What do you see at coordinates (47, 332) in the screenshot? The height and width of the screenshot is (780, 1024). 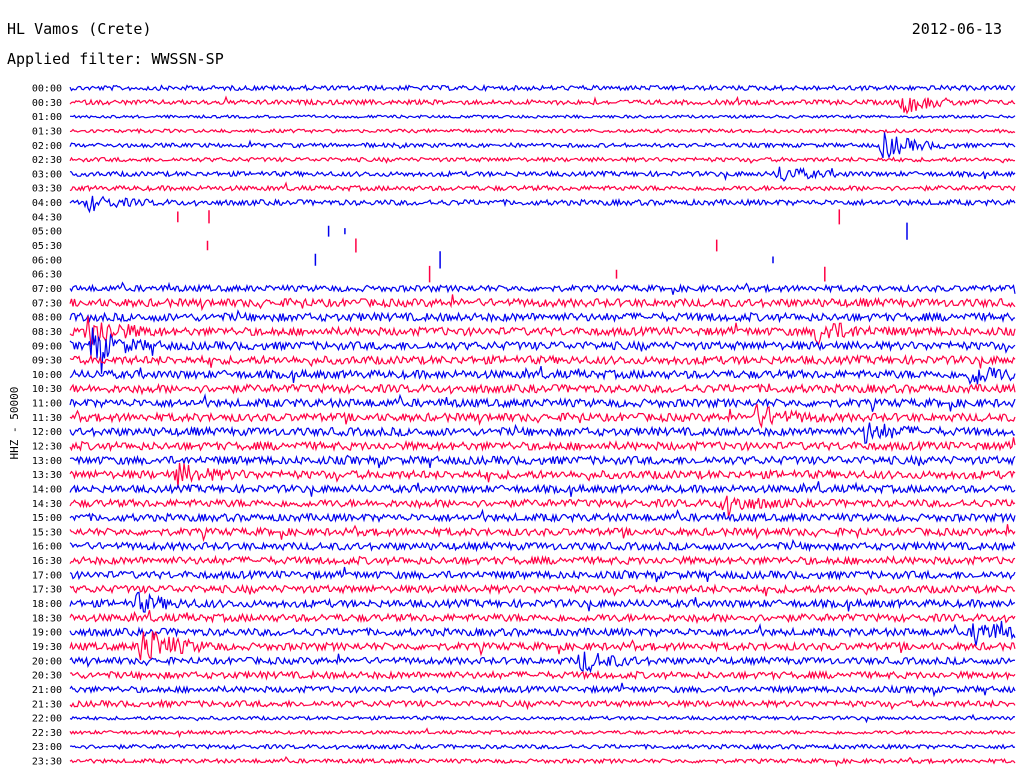 I see `time-tick-0830: 08:30` at bounding box center [47, 332].